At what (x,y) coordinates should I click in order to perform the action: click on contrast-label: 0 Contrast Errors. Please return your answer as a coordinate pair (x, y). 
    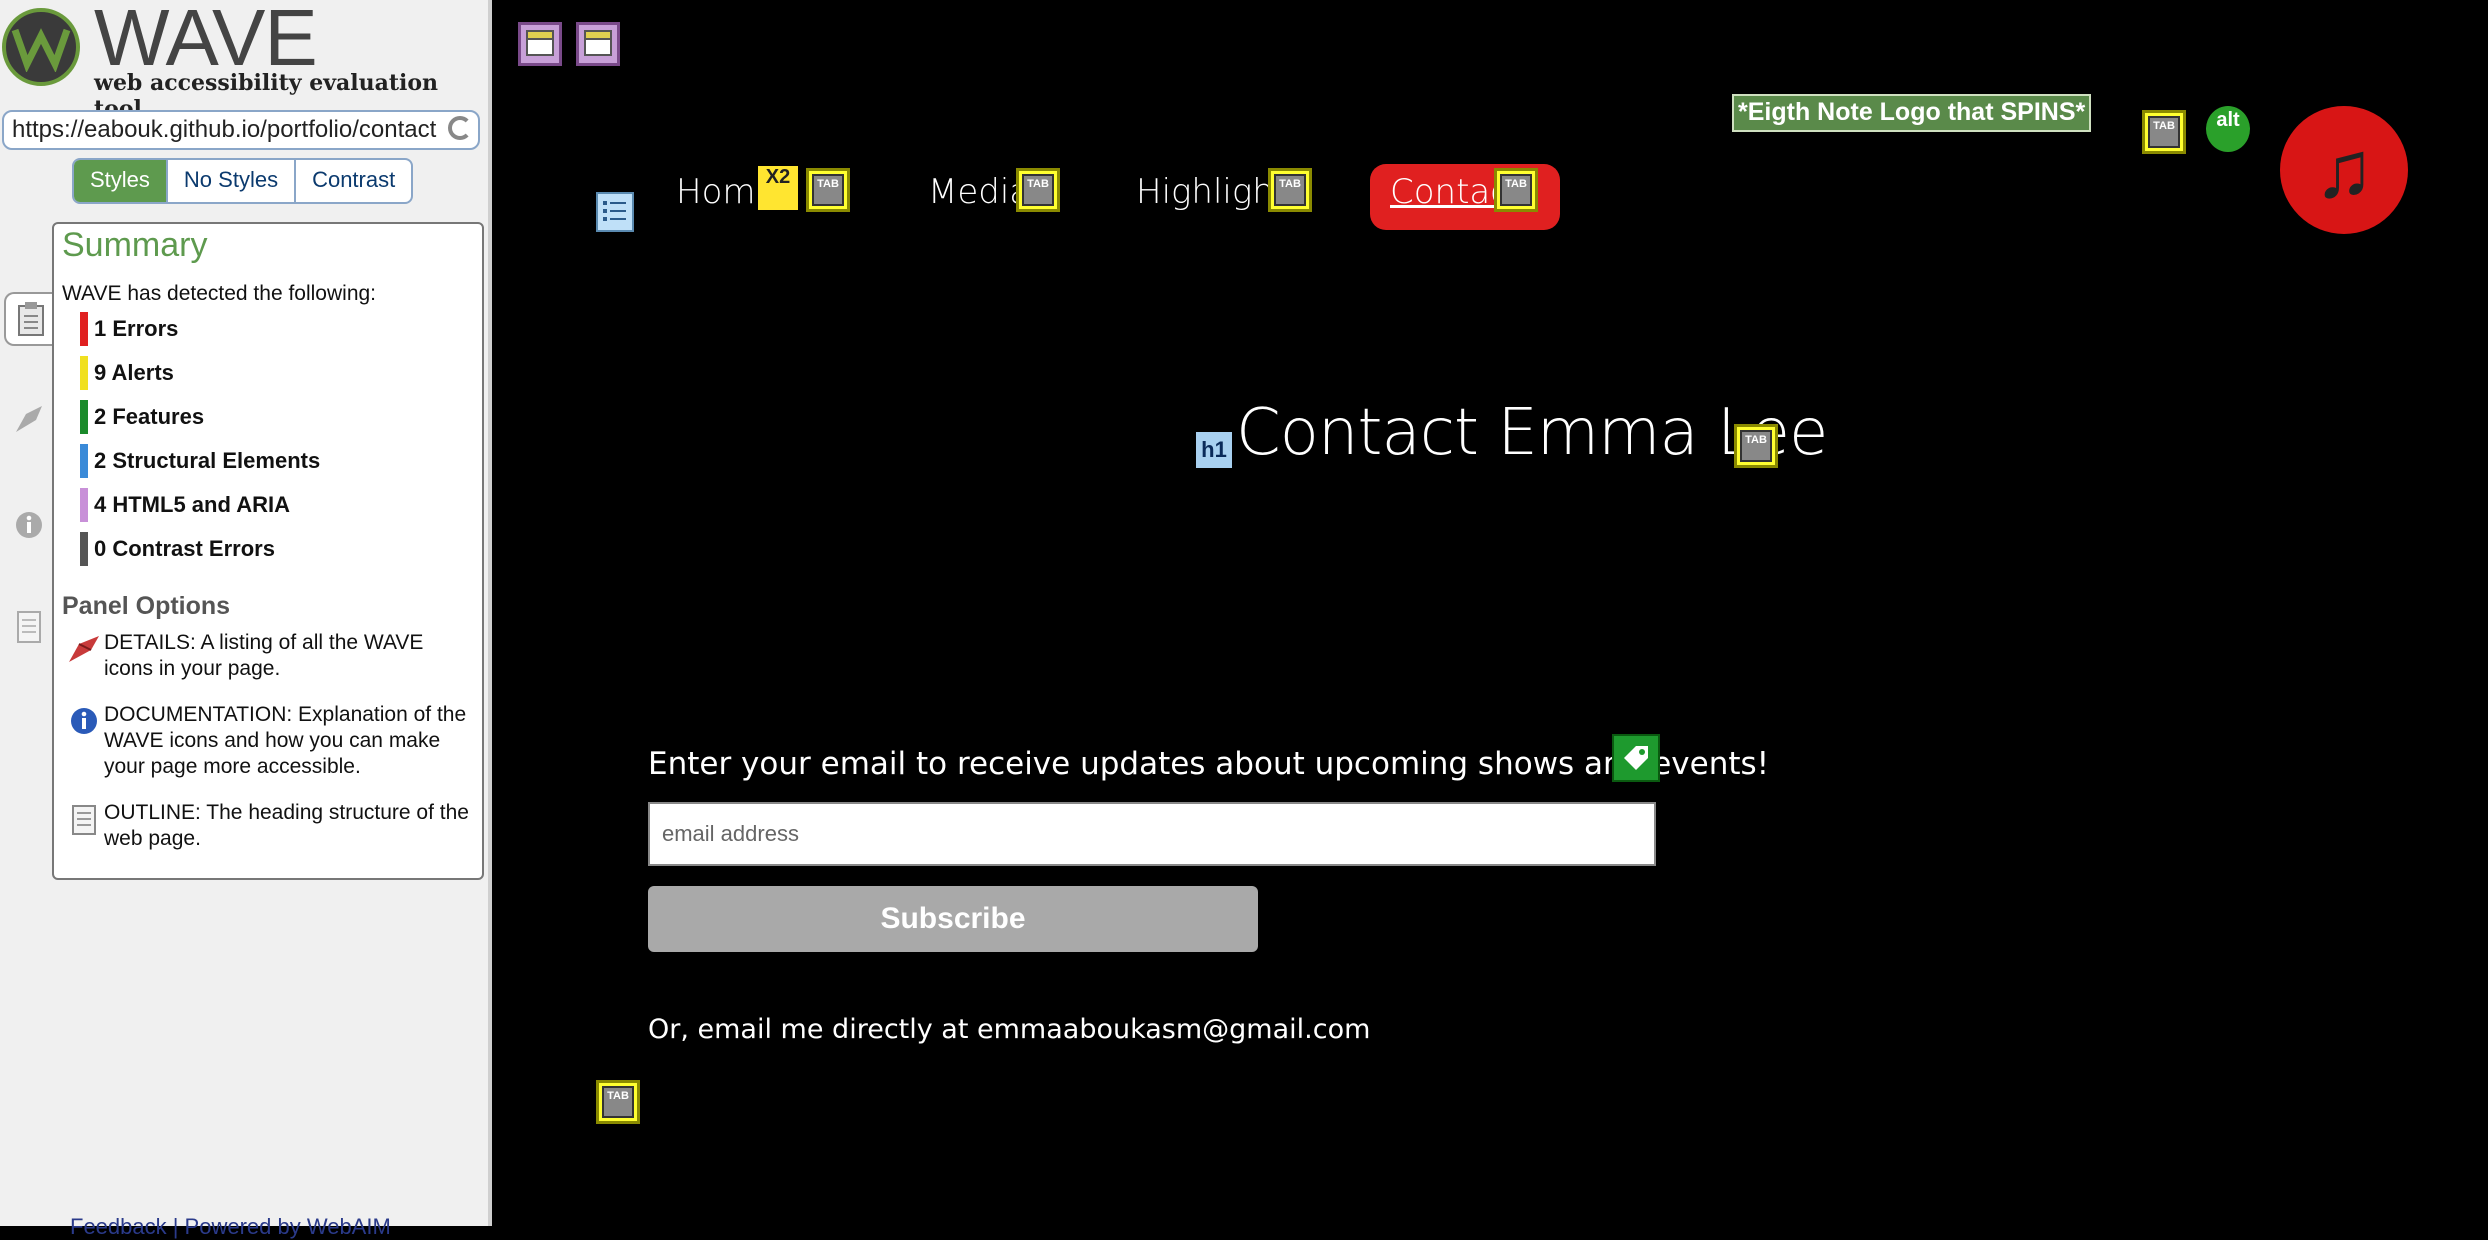
    Looking at the image, I should click on (184, 548).